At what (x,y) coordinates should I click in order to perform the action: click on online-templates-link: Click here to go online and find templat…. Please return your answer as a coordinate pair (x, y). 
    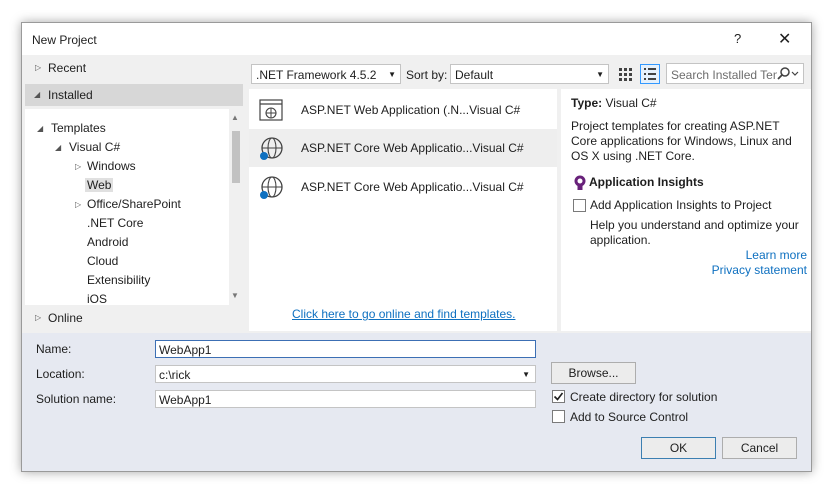
    Looking at the image, I should click on (403, 314).